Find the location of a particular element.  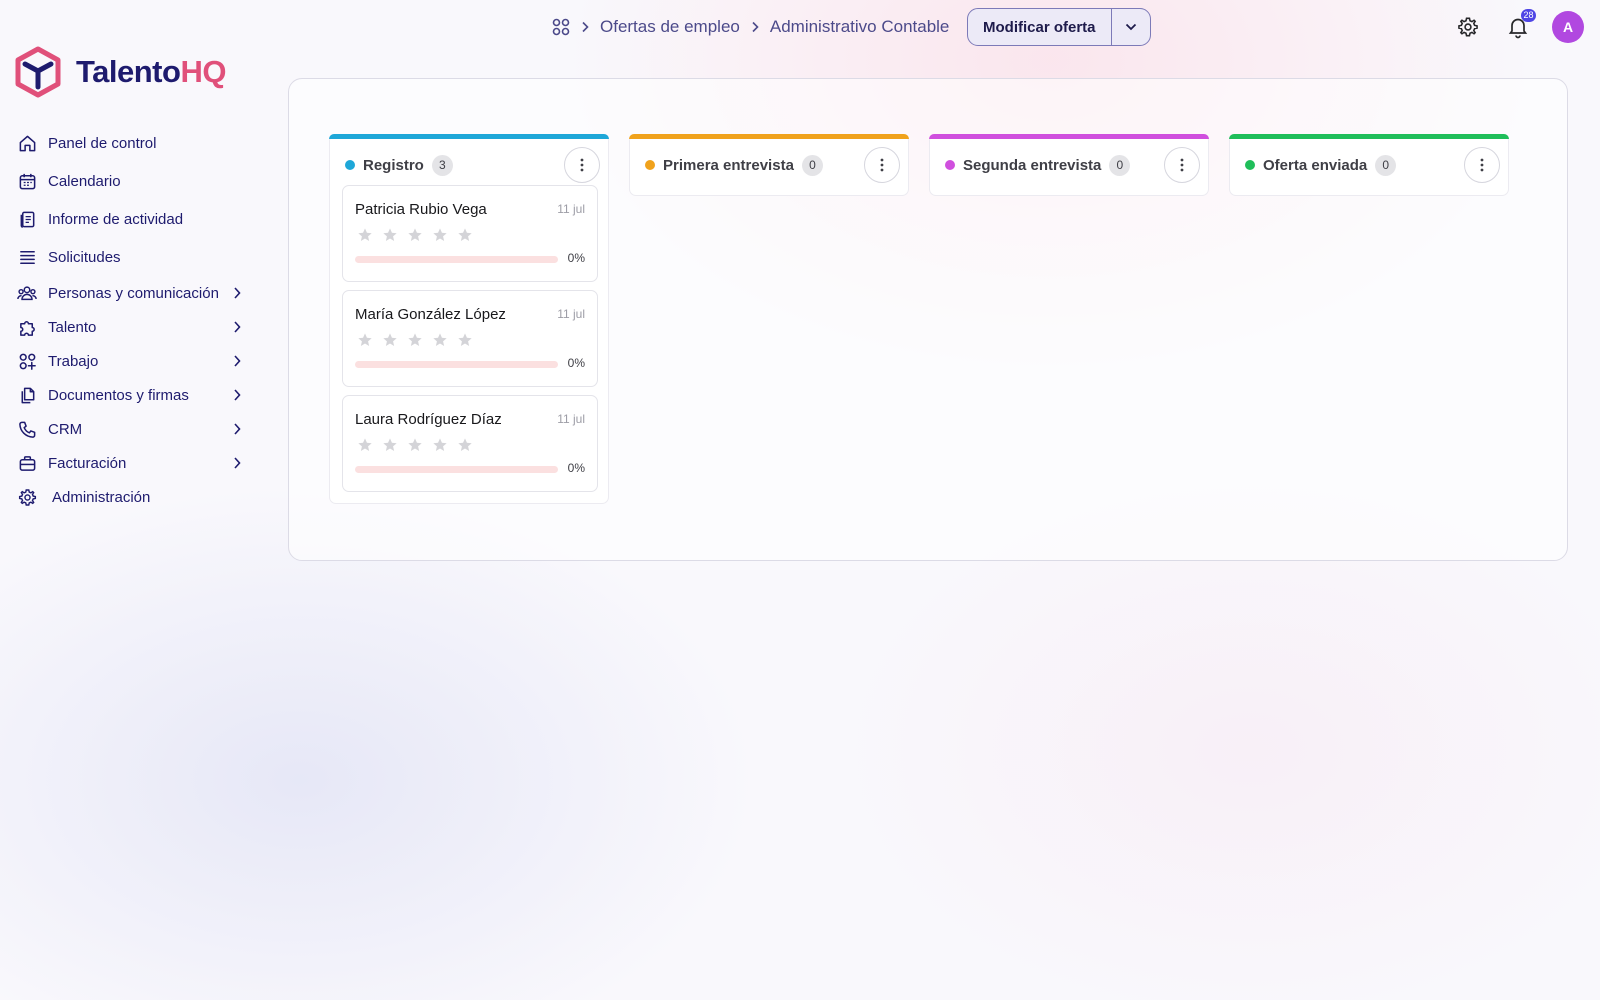

status-dot is located at coordinates (1250, 165).